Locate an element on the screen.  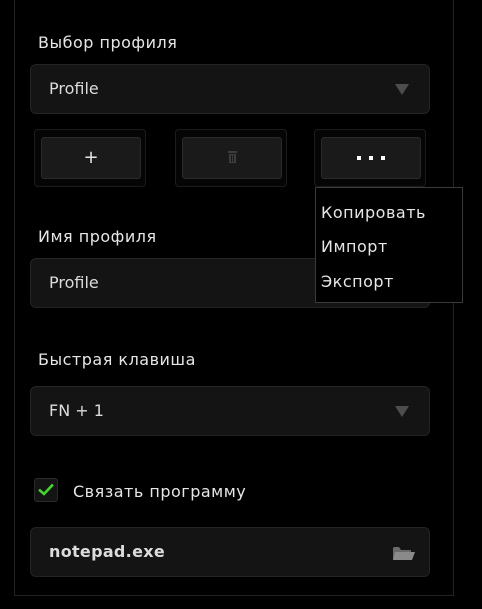
plus-icon: + is located at coordinates (91, 157).